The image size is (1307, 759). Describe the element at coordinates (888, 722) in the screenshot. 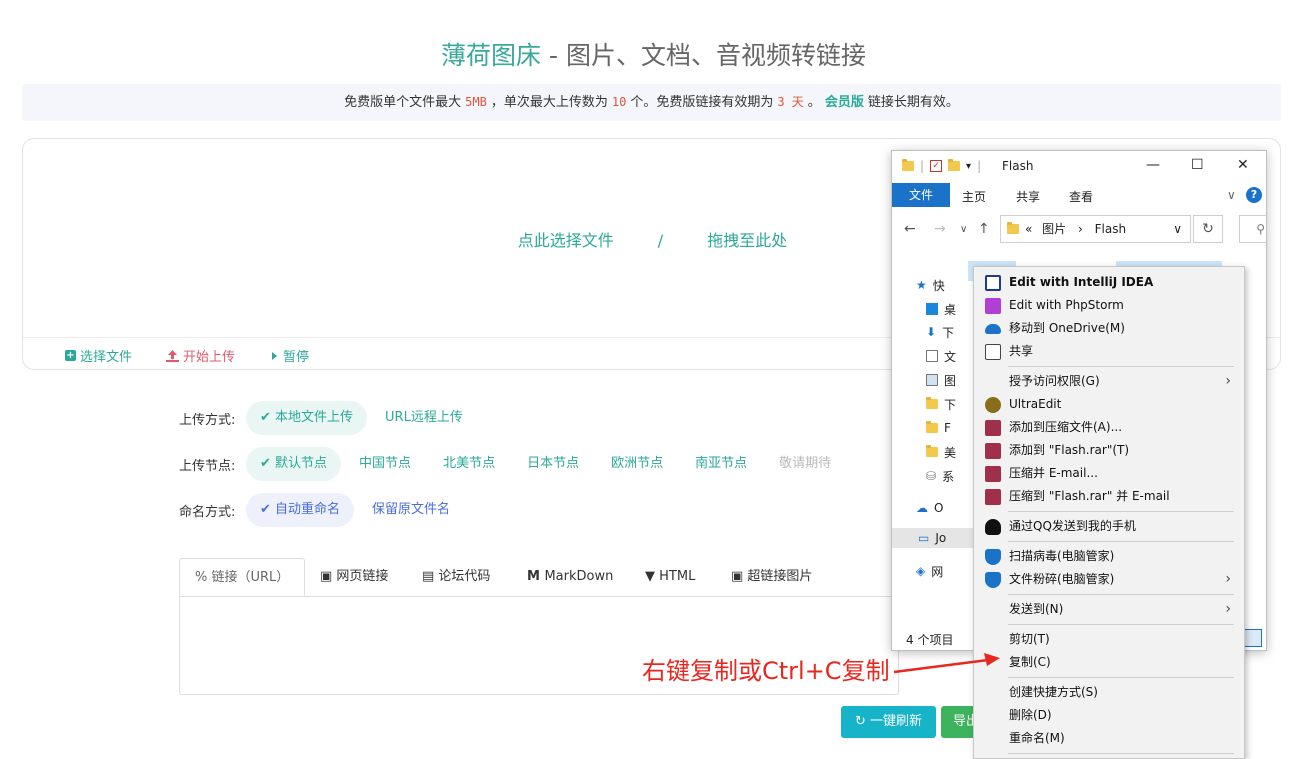

I see `refresh-all-button: ↻ 一键刷新` at that location.